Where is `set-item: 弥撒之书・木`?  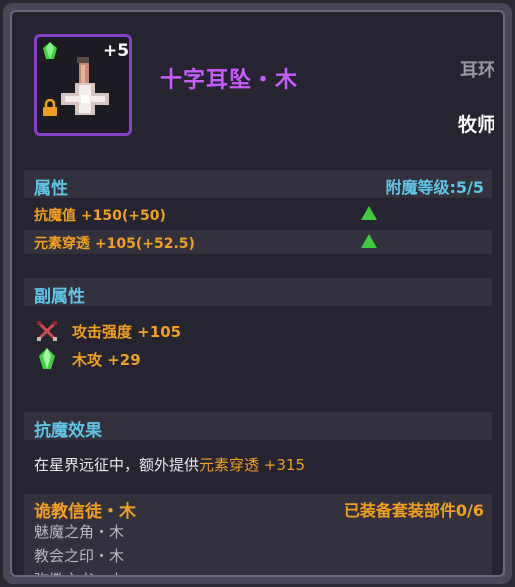 set-item: 弥撒之书・木 is located at coordinates (258, 571).